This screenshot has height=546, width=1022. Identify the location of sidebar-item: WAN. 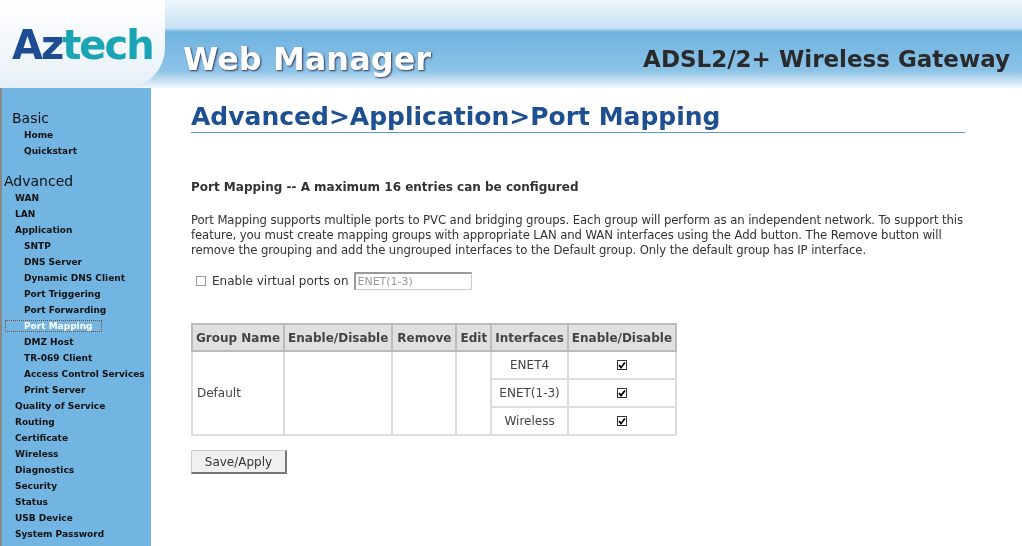
(76, 198).